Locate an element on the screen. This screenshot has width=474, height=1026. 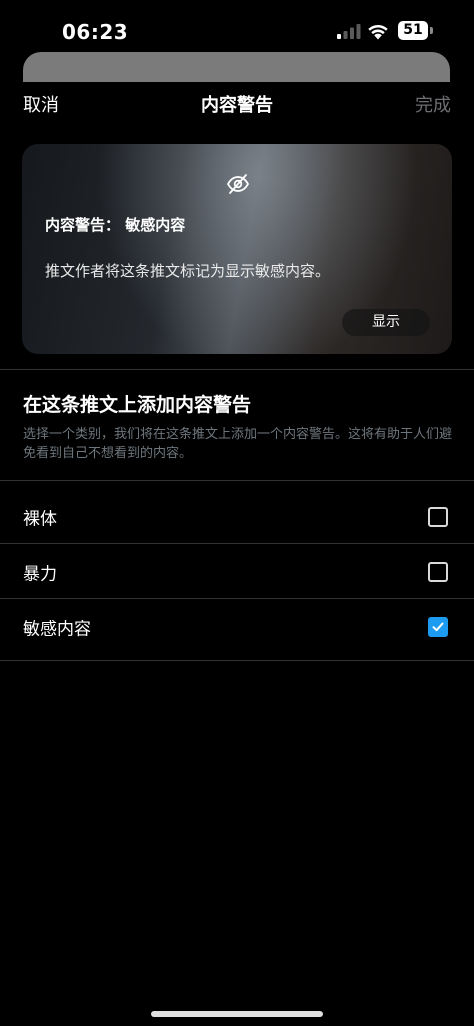
section-title: 在这条推文上添加内容警告 is located at coordinates (137, 405).